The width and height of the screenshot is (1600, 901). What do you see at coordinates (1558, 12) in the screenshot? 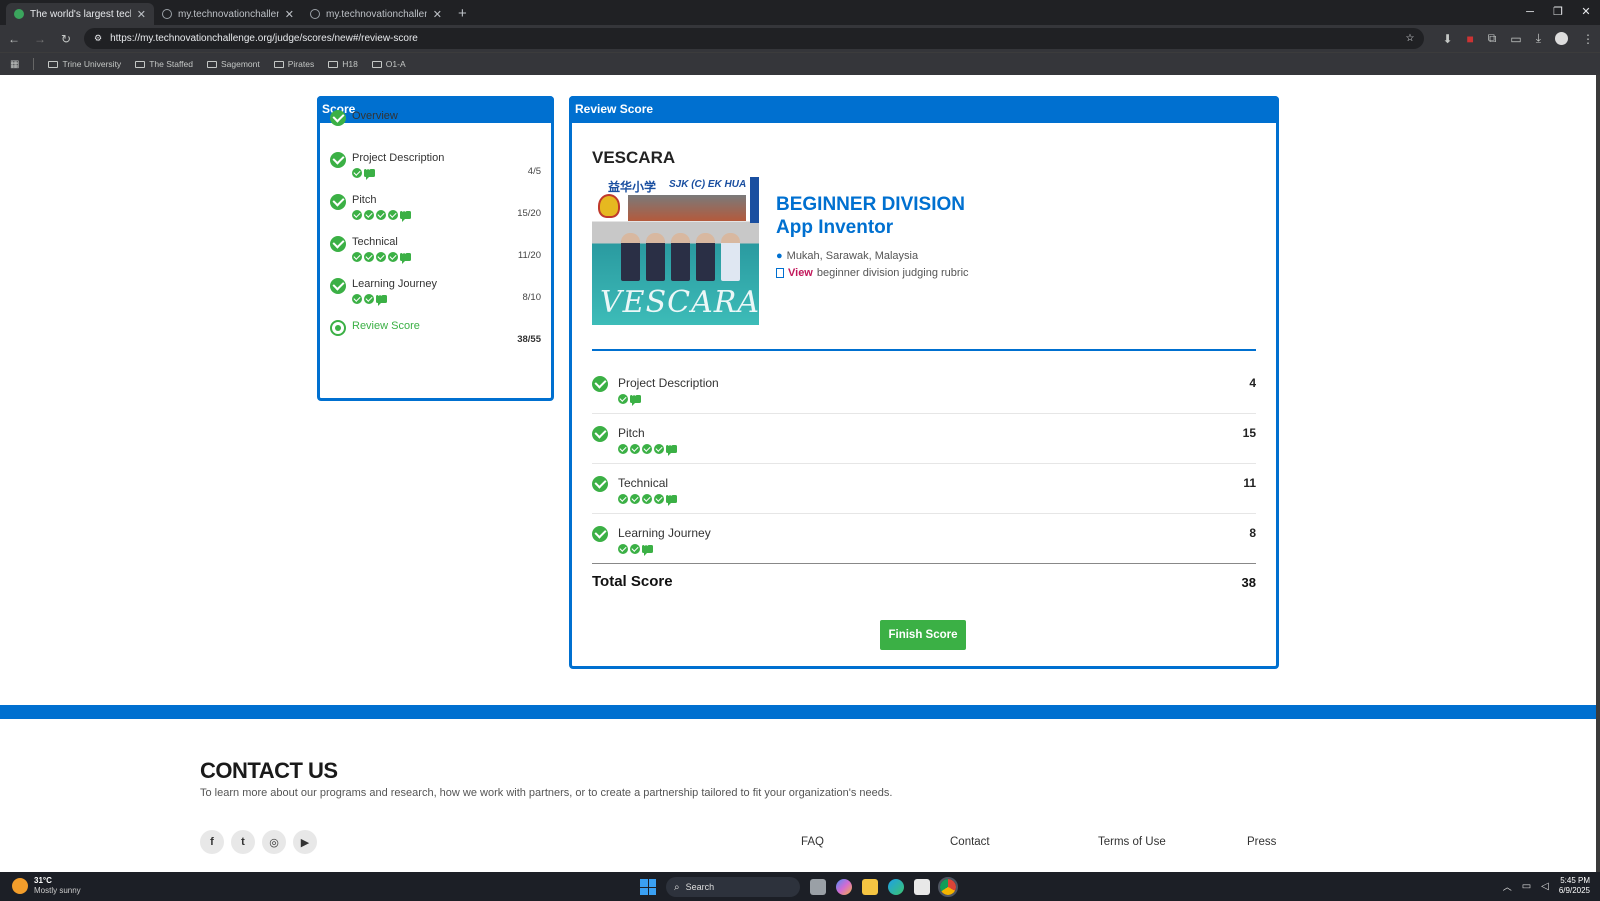
I see `restore-icon: ❐` at bounding box center [1558, 12].